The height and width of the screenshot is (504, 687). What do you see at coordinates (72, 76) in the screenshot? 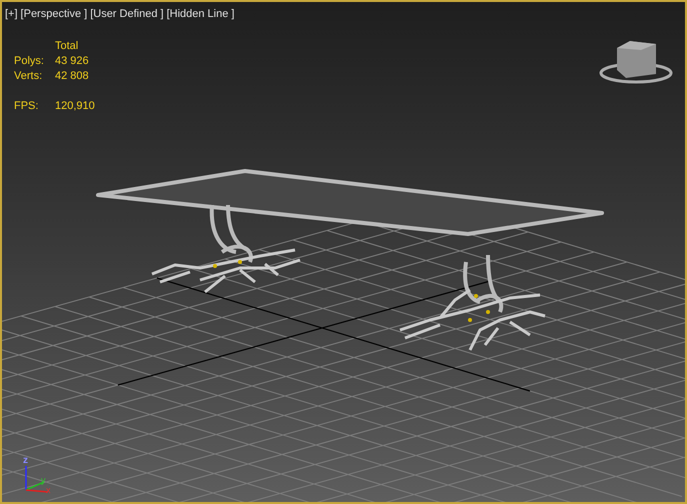
I see `stat-value: 42 808` at bounding box center [72, 76].